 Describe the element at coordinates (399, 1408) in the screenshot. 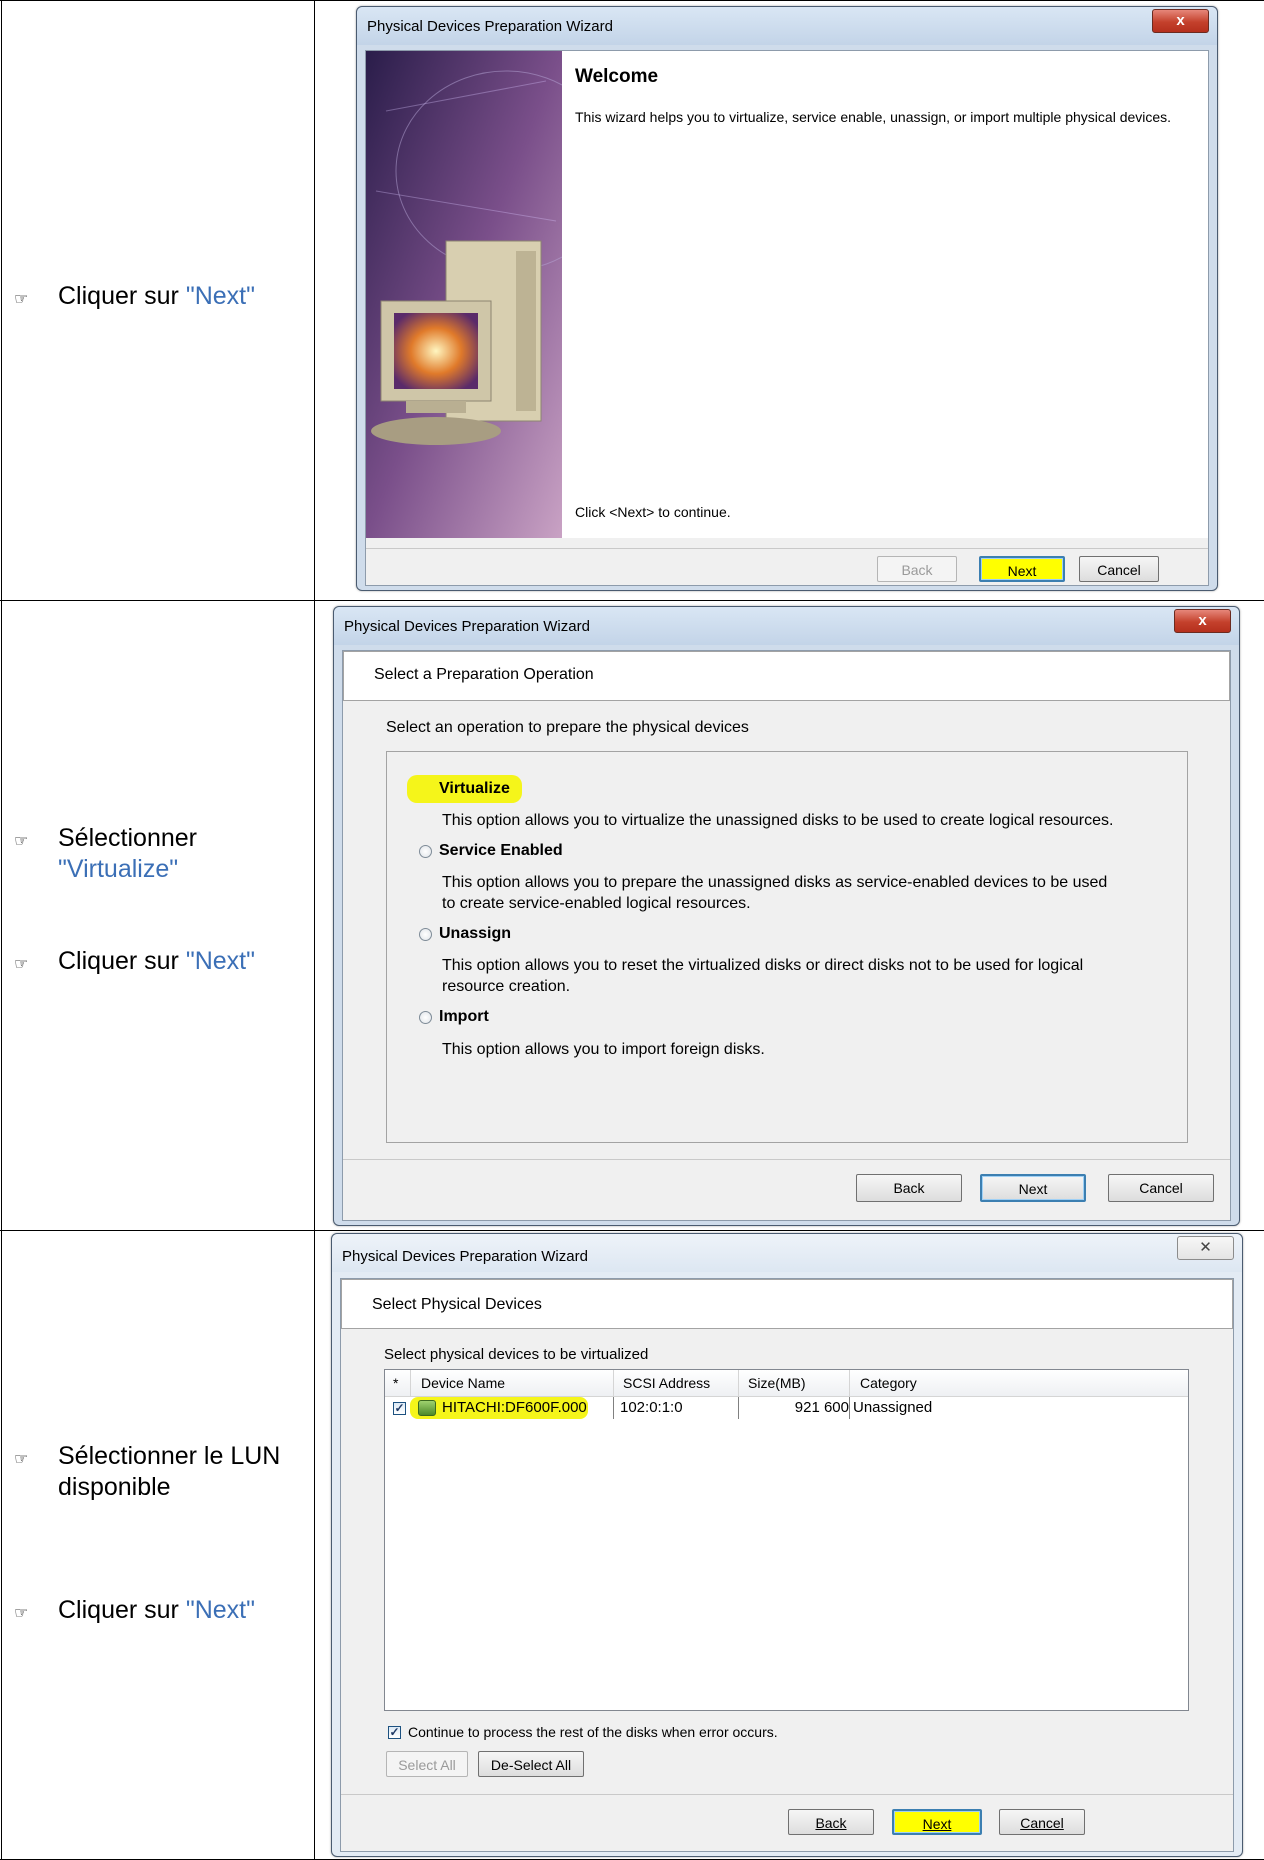

I see `row-checkbox: ✓` at that location.